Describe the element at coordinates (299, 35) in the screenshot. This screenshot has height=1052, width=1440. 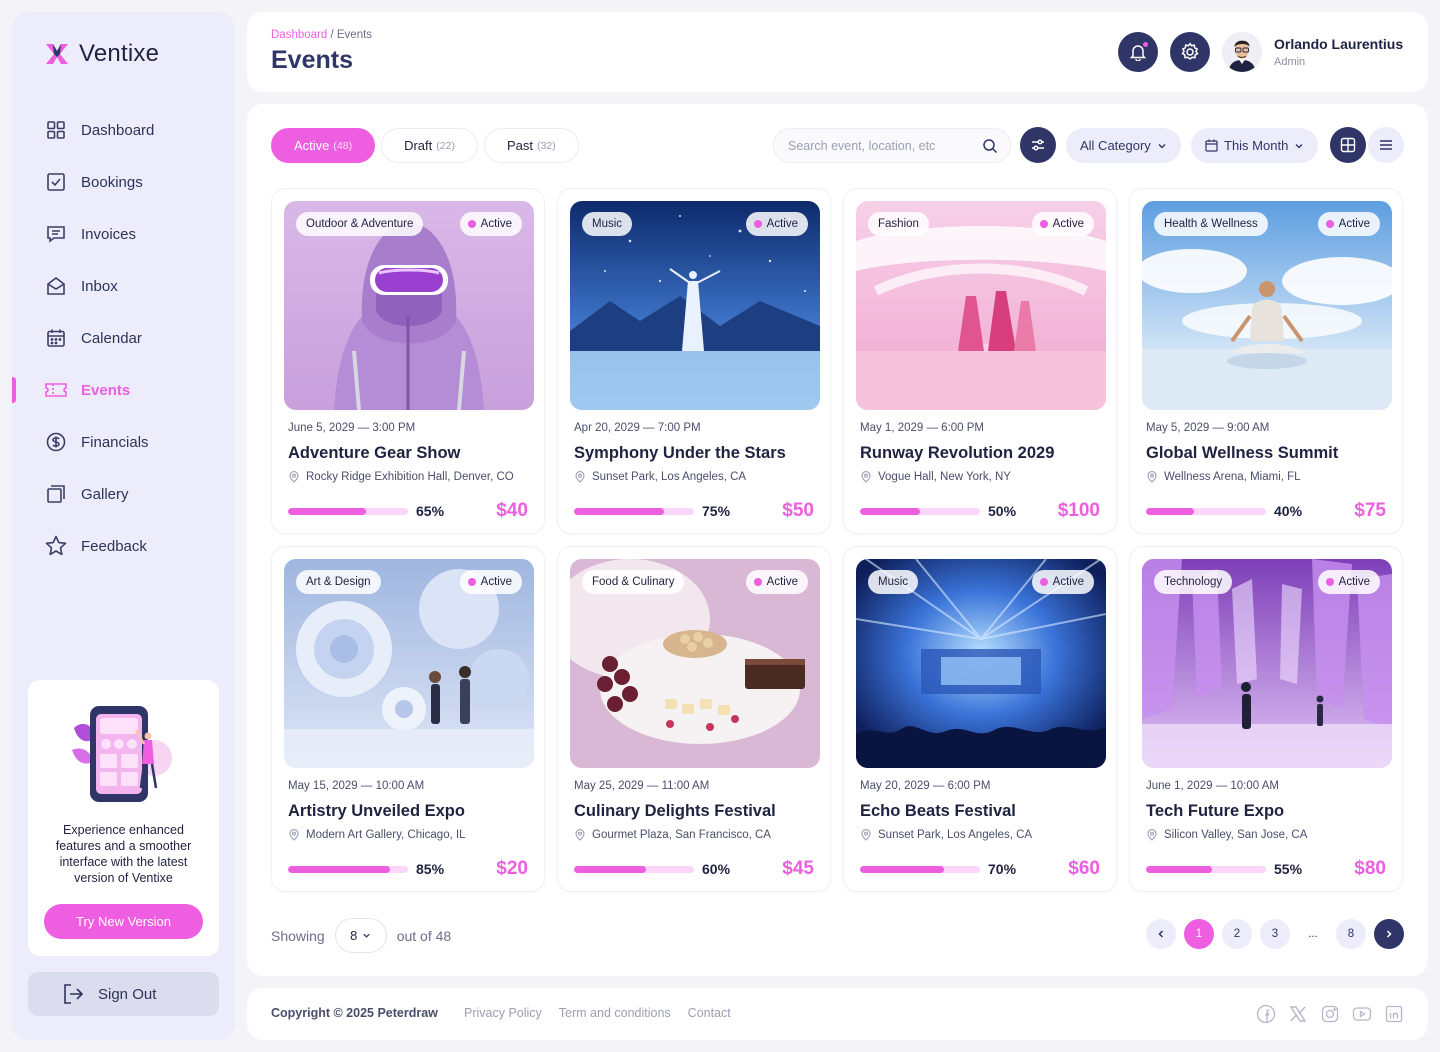
I see `breadcrumb-dashboard-link: Dashboard` at that location.